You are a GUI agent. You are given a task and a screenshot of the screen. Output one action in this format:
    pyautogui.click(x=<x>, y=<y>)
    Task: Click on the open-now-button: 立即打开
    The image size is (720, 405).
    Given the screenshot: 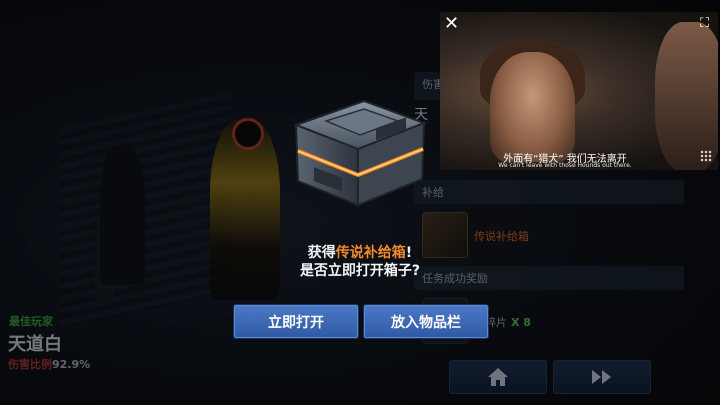 What is the action you would take?
    pyautogui.click(x=296, y=321)
    